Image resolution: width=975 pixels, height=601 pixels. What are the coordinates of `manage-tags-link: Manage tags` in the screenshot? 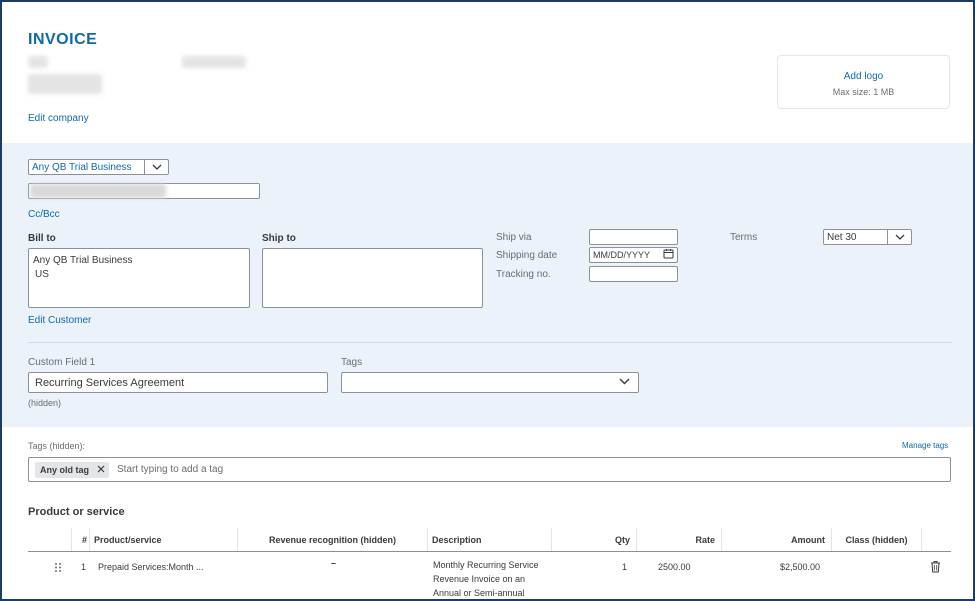 It's located at (925, 445).